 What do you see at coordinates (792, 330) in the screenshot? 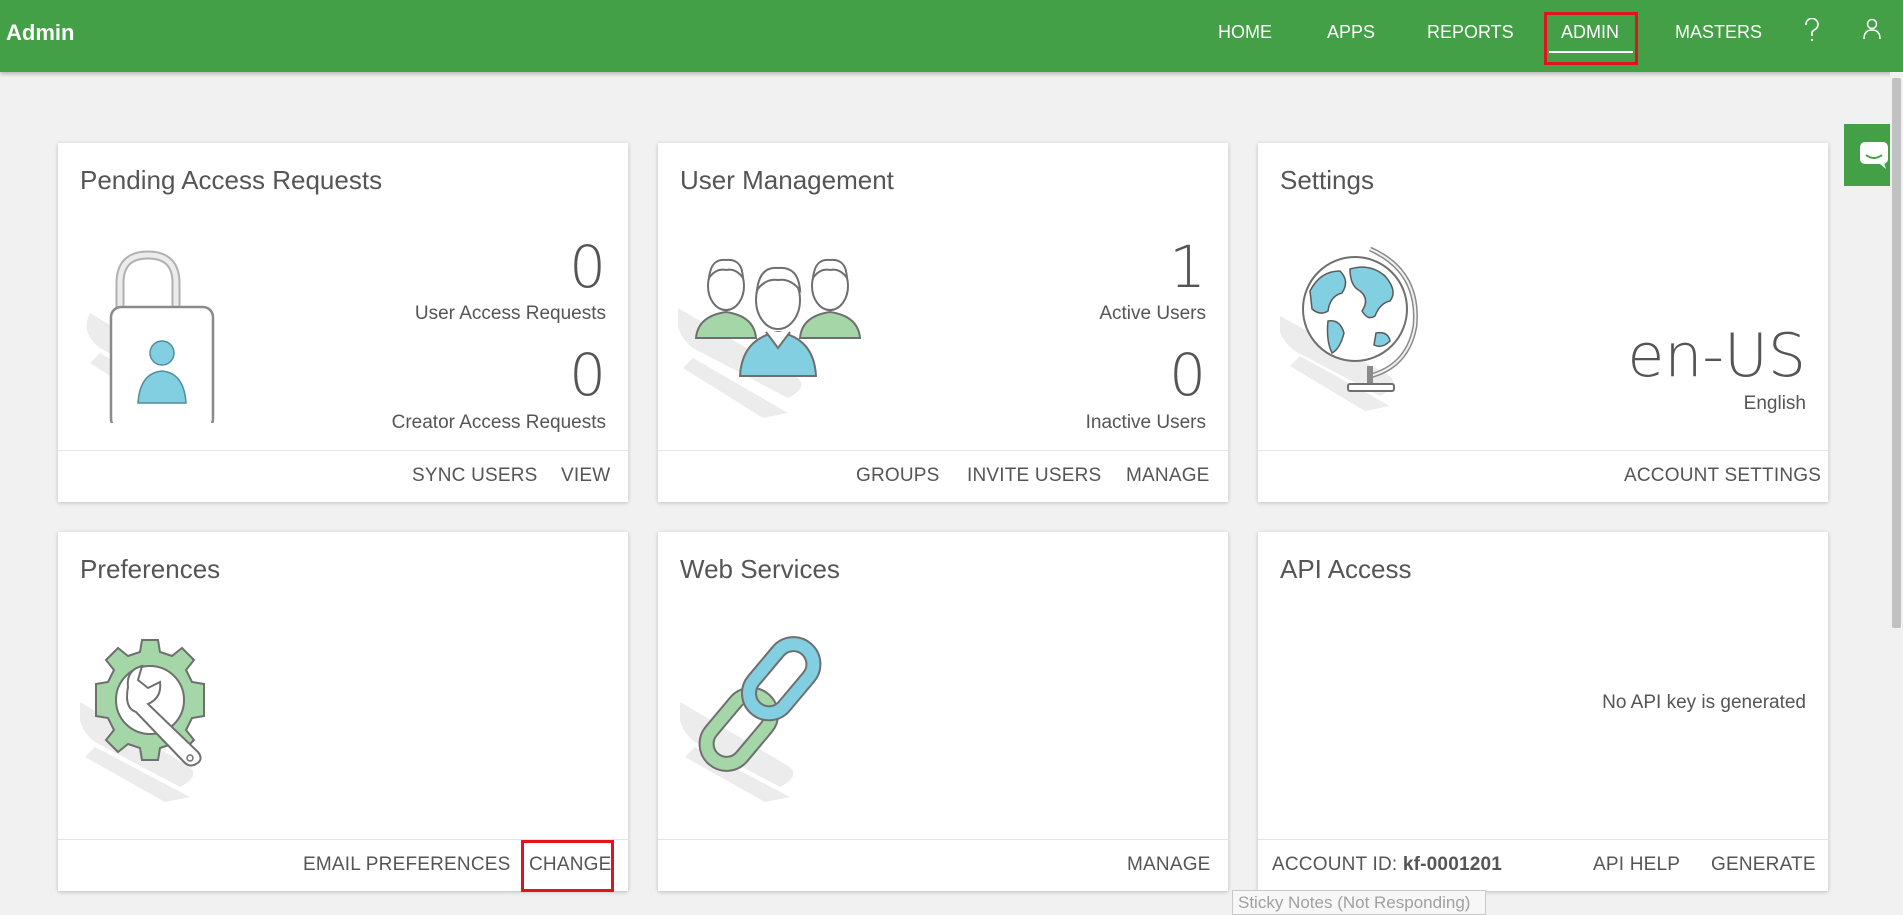
I see `user-group-icon` at bounding box center [792, 330].